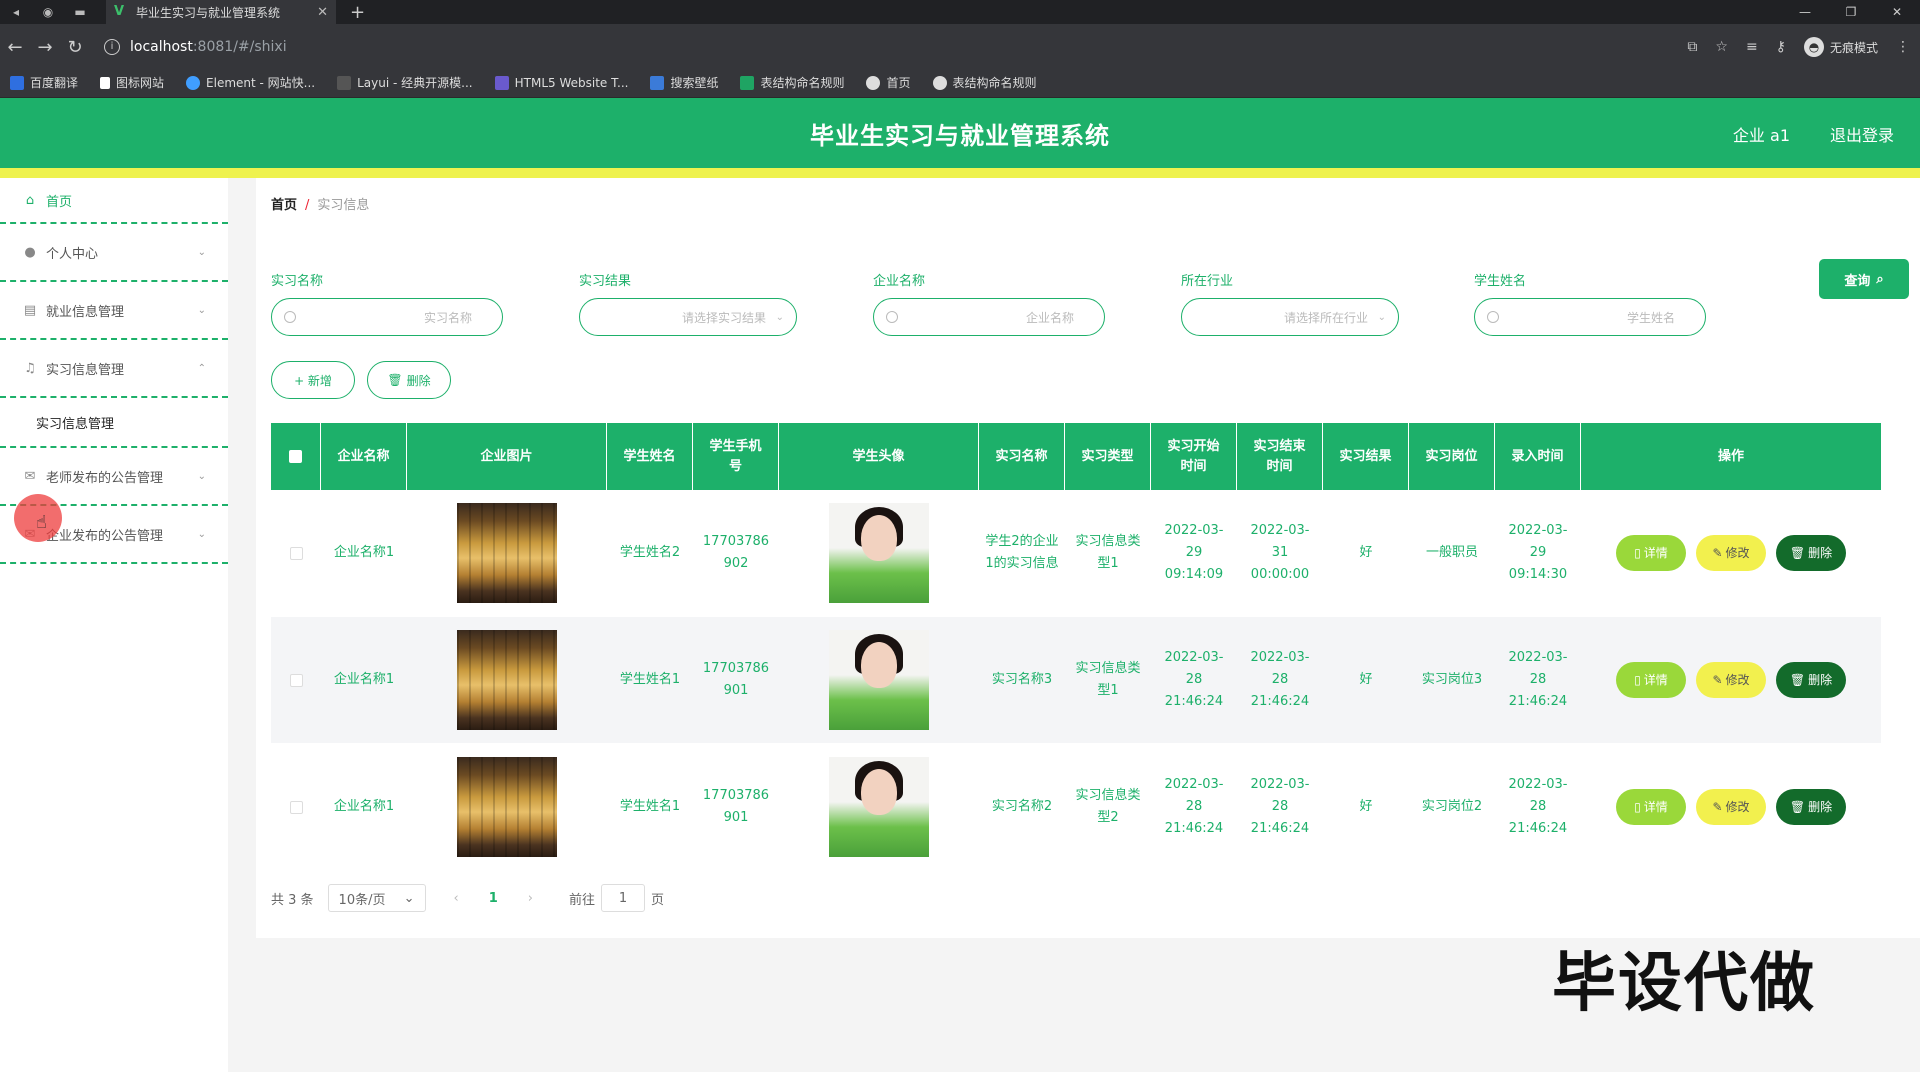 The image size is (1920, 1072). I want to click on logout-link: 退出登录, so click(1862, 134).